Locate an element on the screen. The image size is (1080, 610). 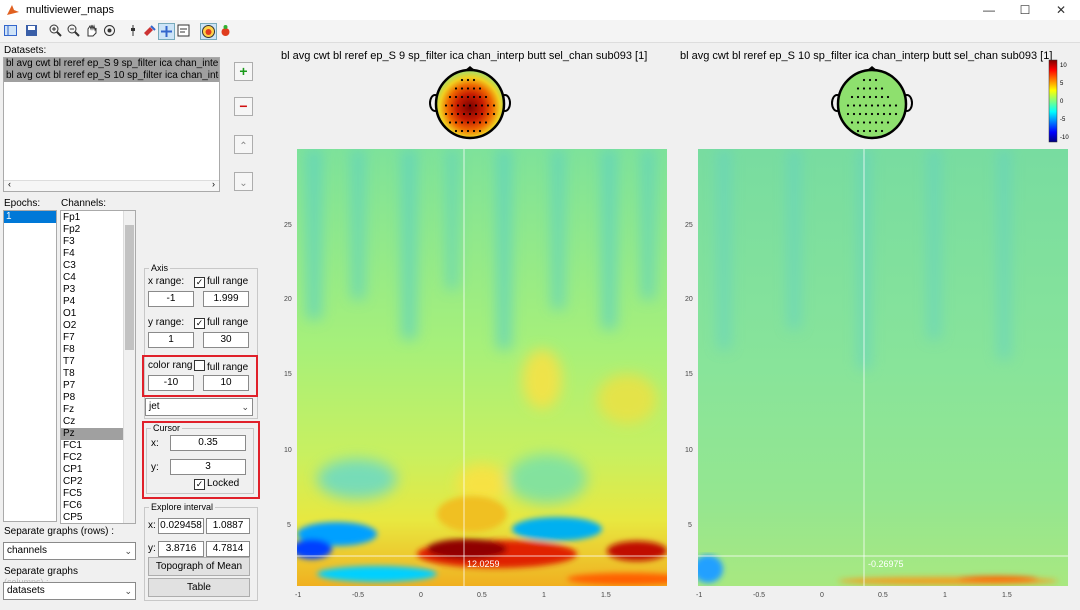
move-up-button: ⌃ is located at coordinates (243, 144).